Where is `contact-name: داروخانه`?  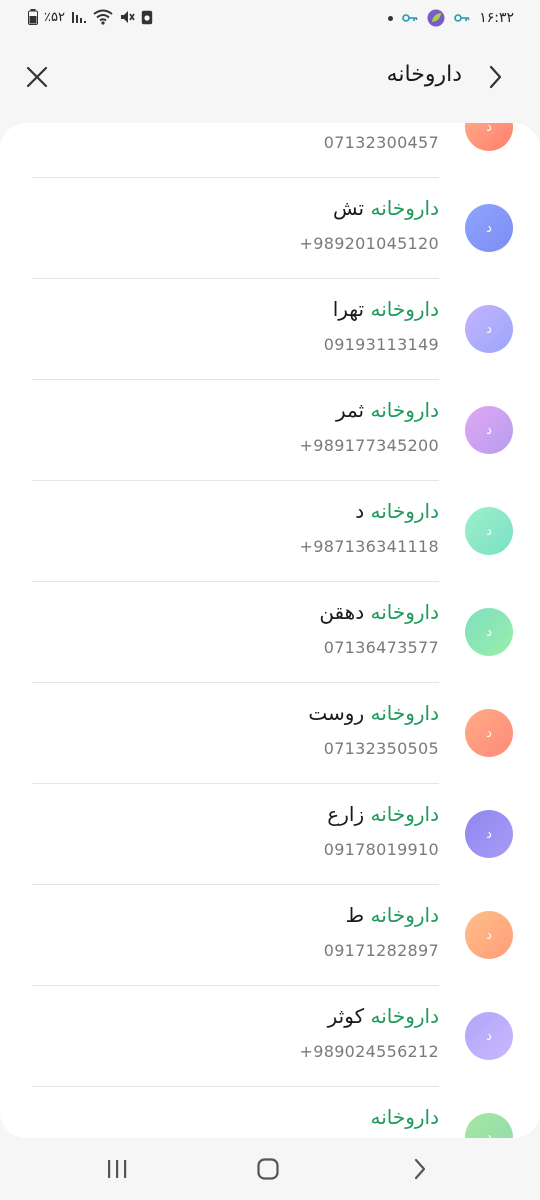 contact-name: داروخانه is located at coordinates (404, 1117).